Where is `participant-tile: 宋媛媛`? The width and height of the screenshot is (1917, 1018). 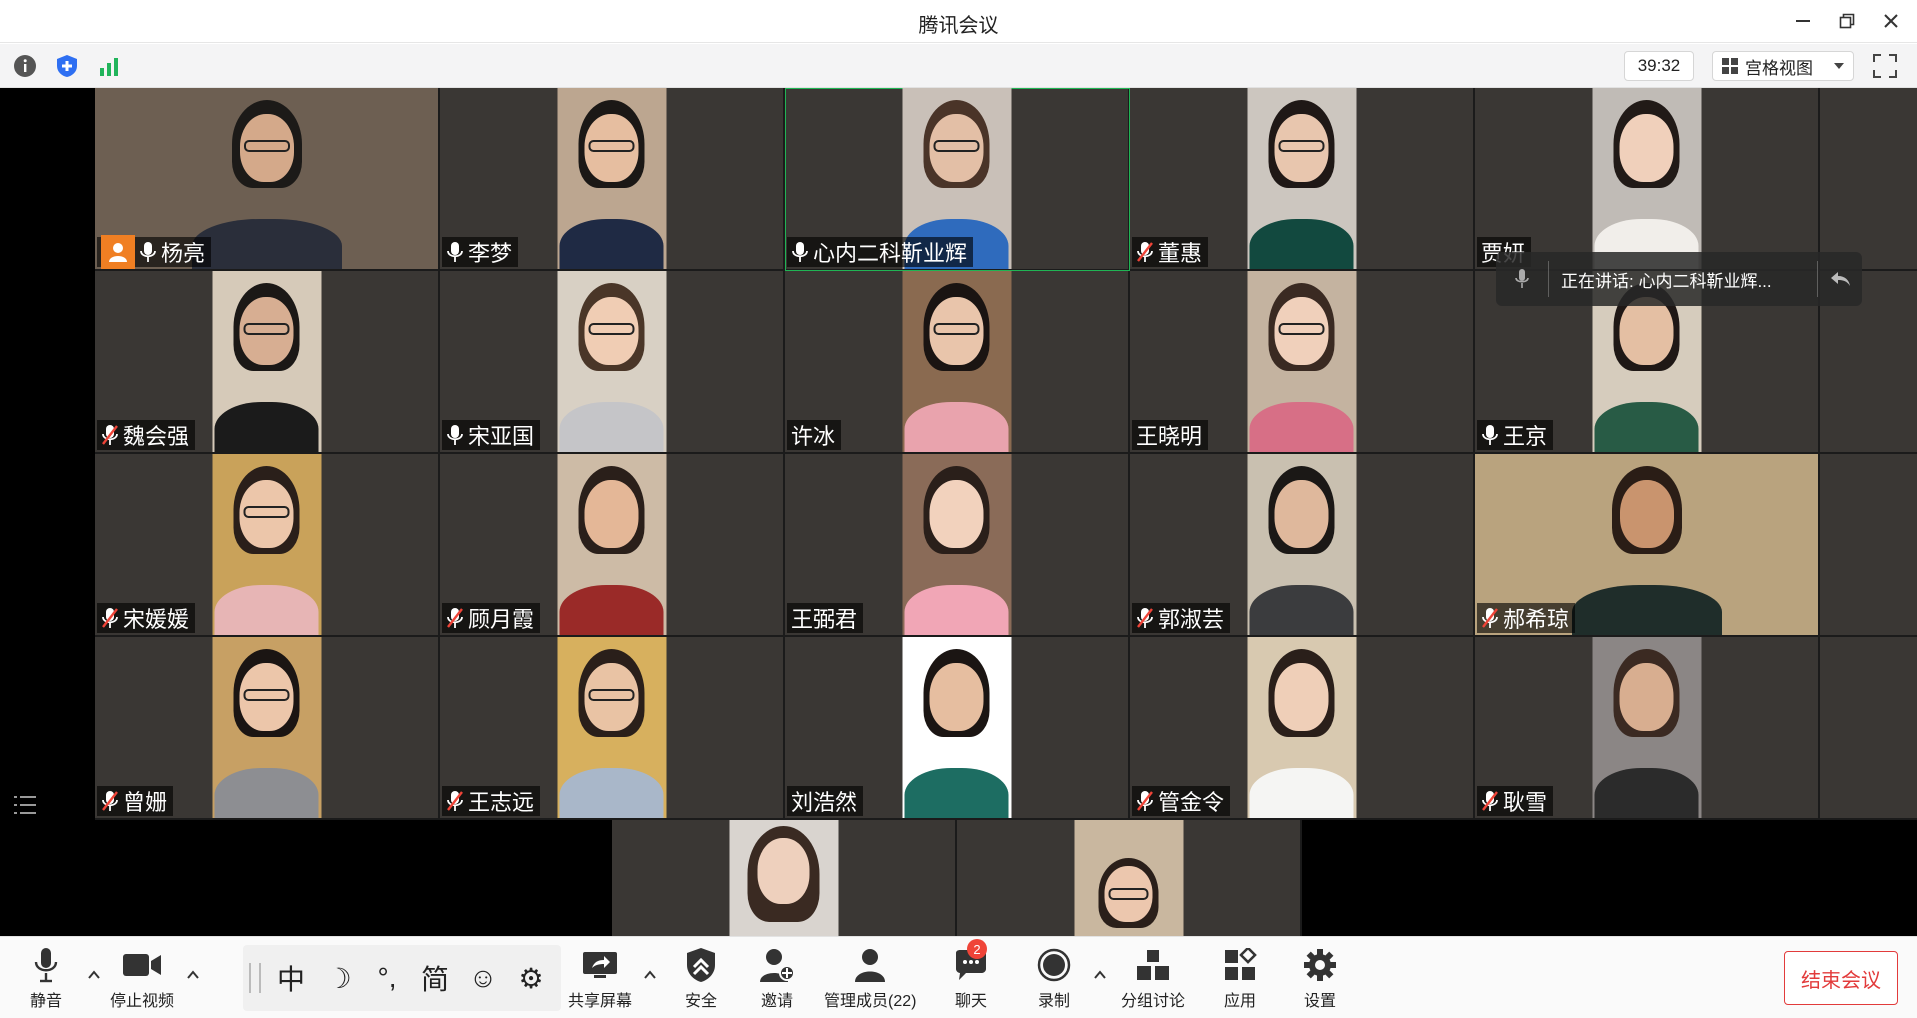
participant-tile: 宋媛媛 is located at coordinates (267, 545).